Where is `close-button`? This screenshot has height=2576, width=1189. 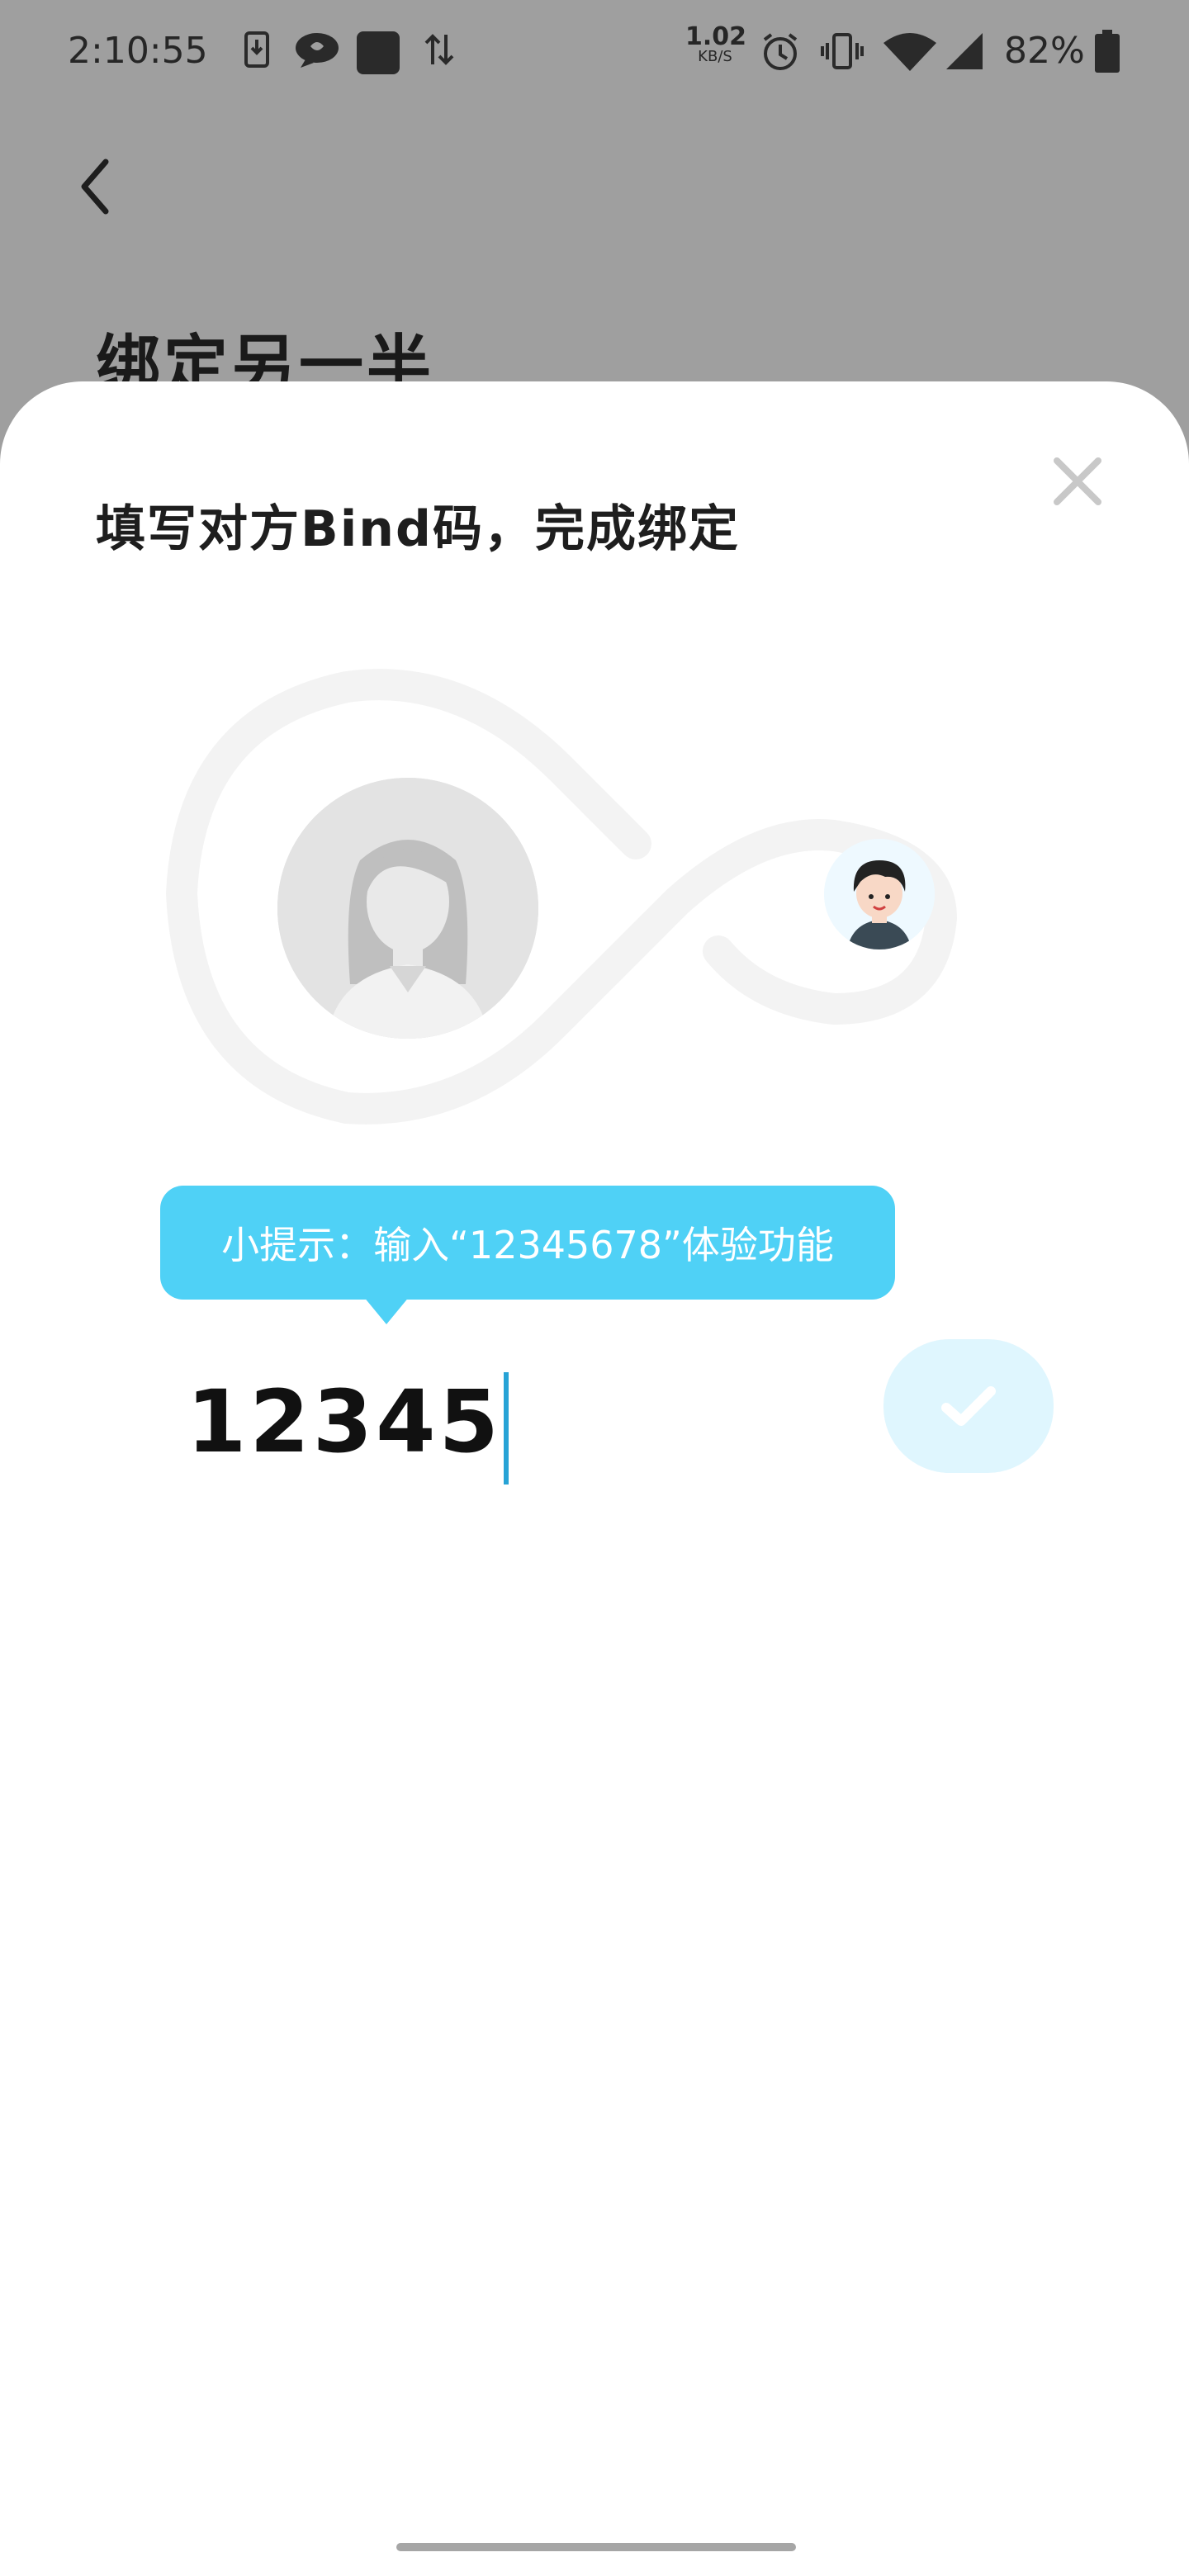
close-button is located at coordinates (1077, 481).